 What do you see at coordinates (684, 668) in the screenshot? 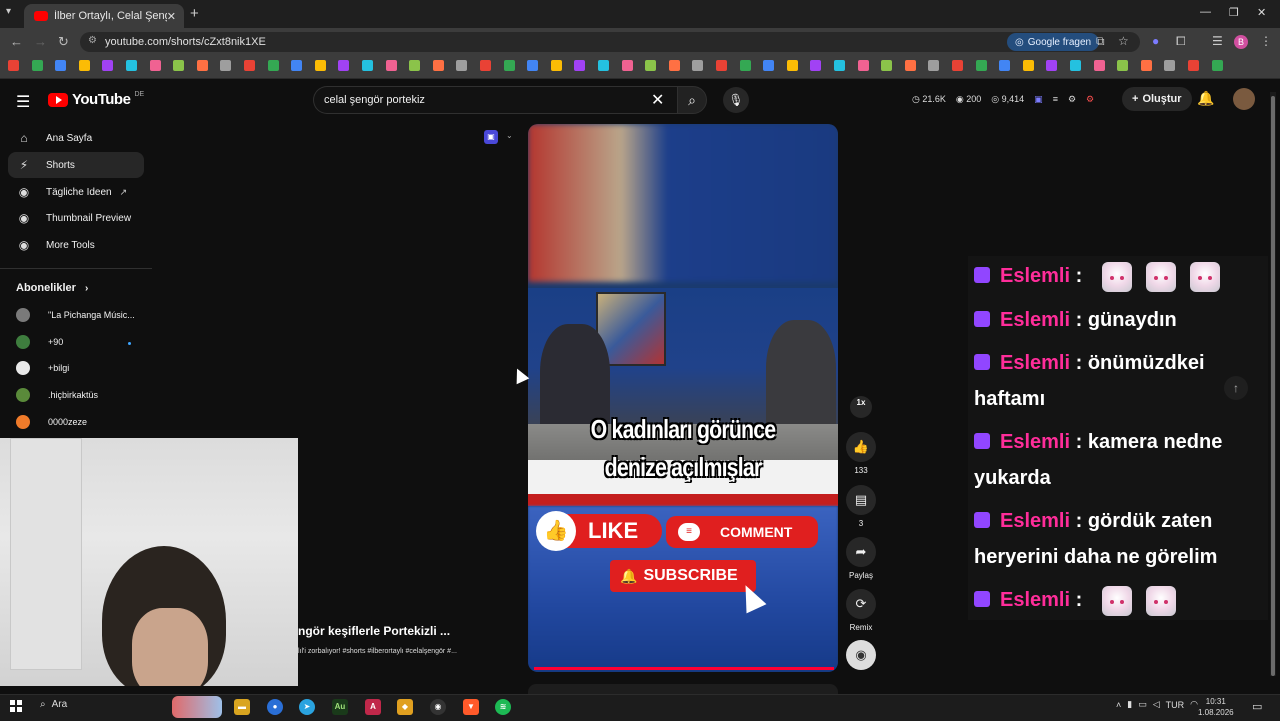
I see `video-progress-bar` at bounding box center [684, 668].